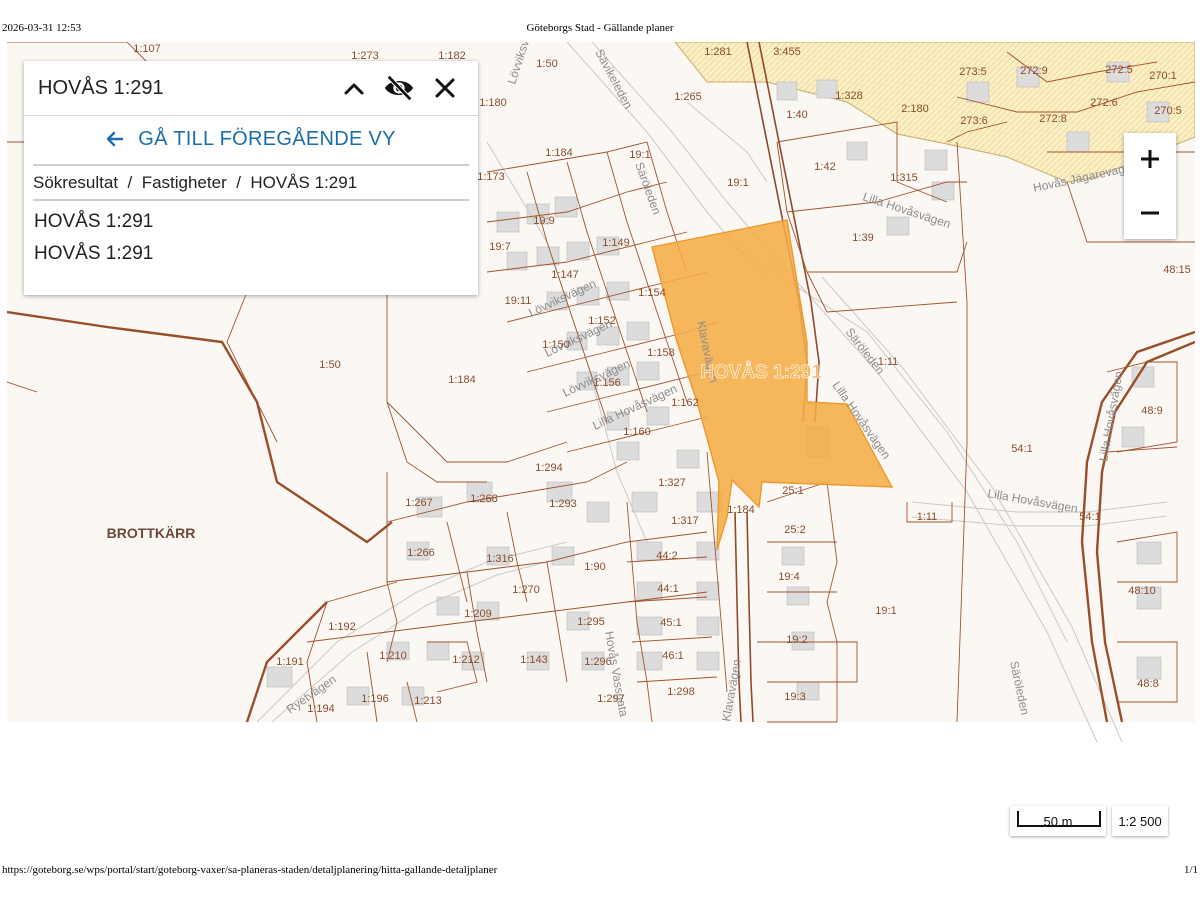 This screenshot has width=1200, height=900. I want to click on chevron-up-icon, so click(354, 89).